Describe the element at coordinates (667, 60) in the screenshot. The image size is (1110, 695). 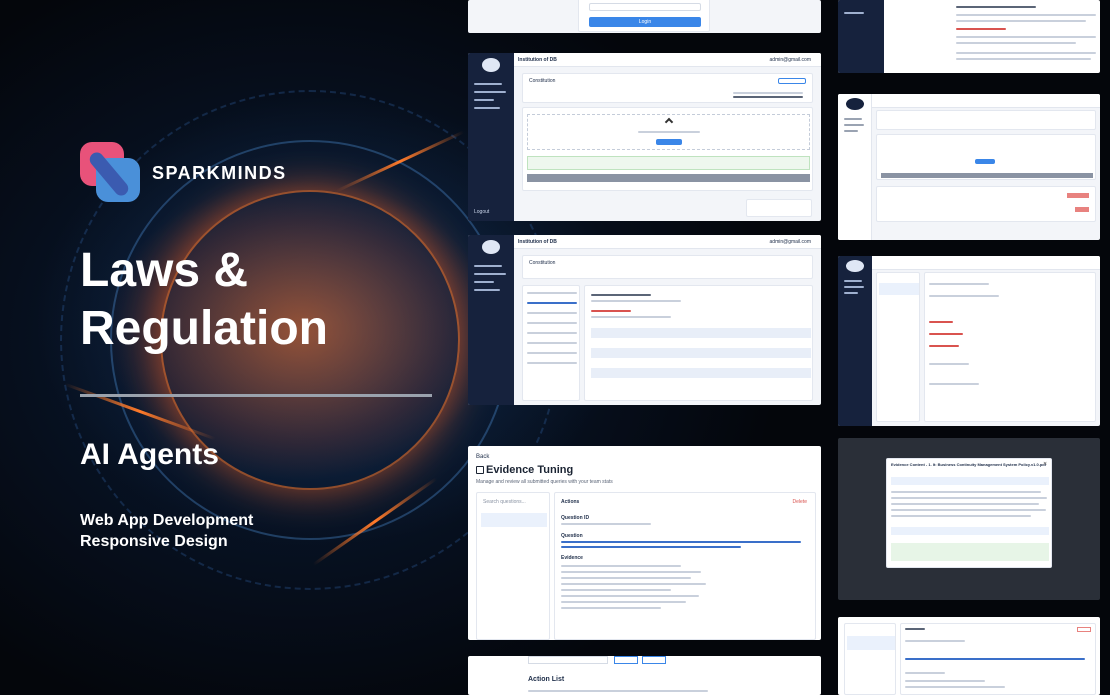
I see `app-topbar: Institution of DB admin@gmail.com` at that location.